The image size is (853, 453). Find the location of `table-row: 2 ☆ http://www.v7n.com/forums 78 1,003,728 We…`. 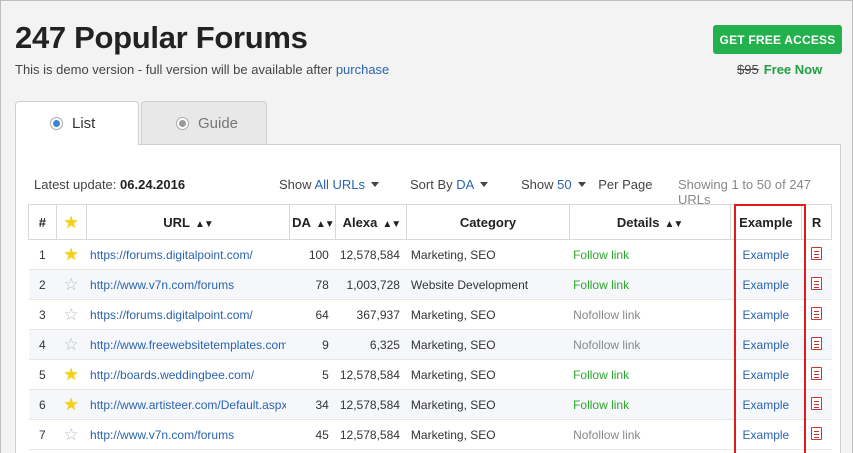

table-row: 2 ☆ http://www.v7n.com/forums 78 1,003,728 We… is located at coordinates (430, 284).